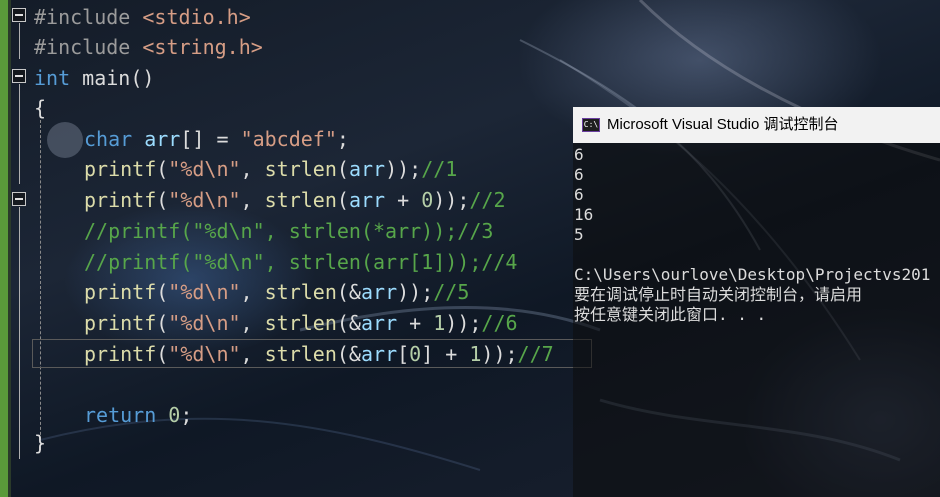 This screenshot has width=940, height=497. What do you see at coordinates (319, 354) in the screenshot?
I see `code-line-12: printf("%d\n", strlen(&arr[0] + 1));//7` at bounding box center [319, 354].